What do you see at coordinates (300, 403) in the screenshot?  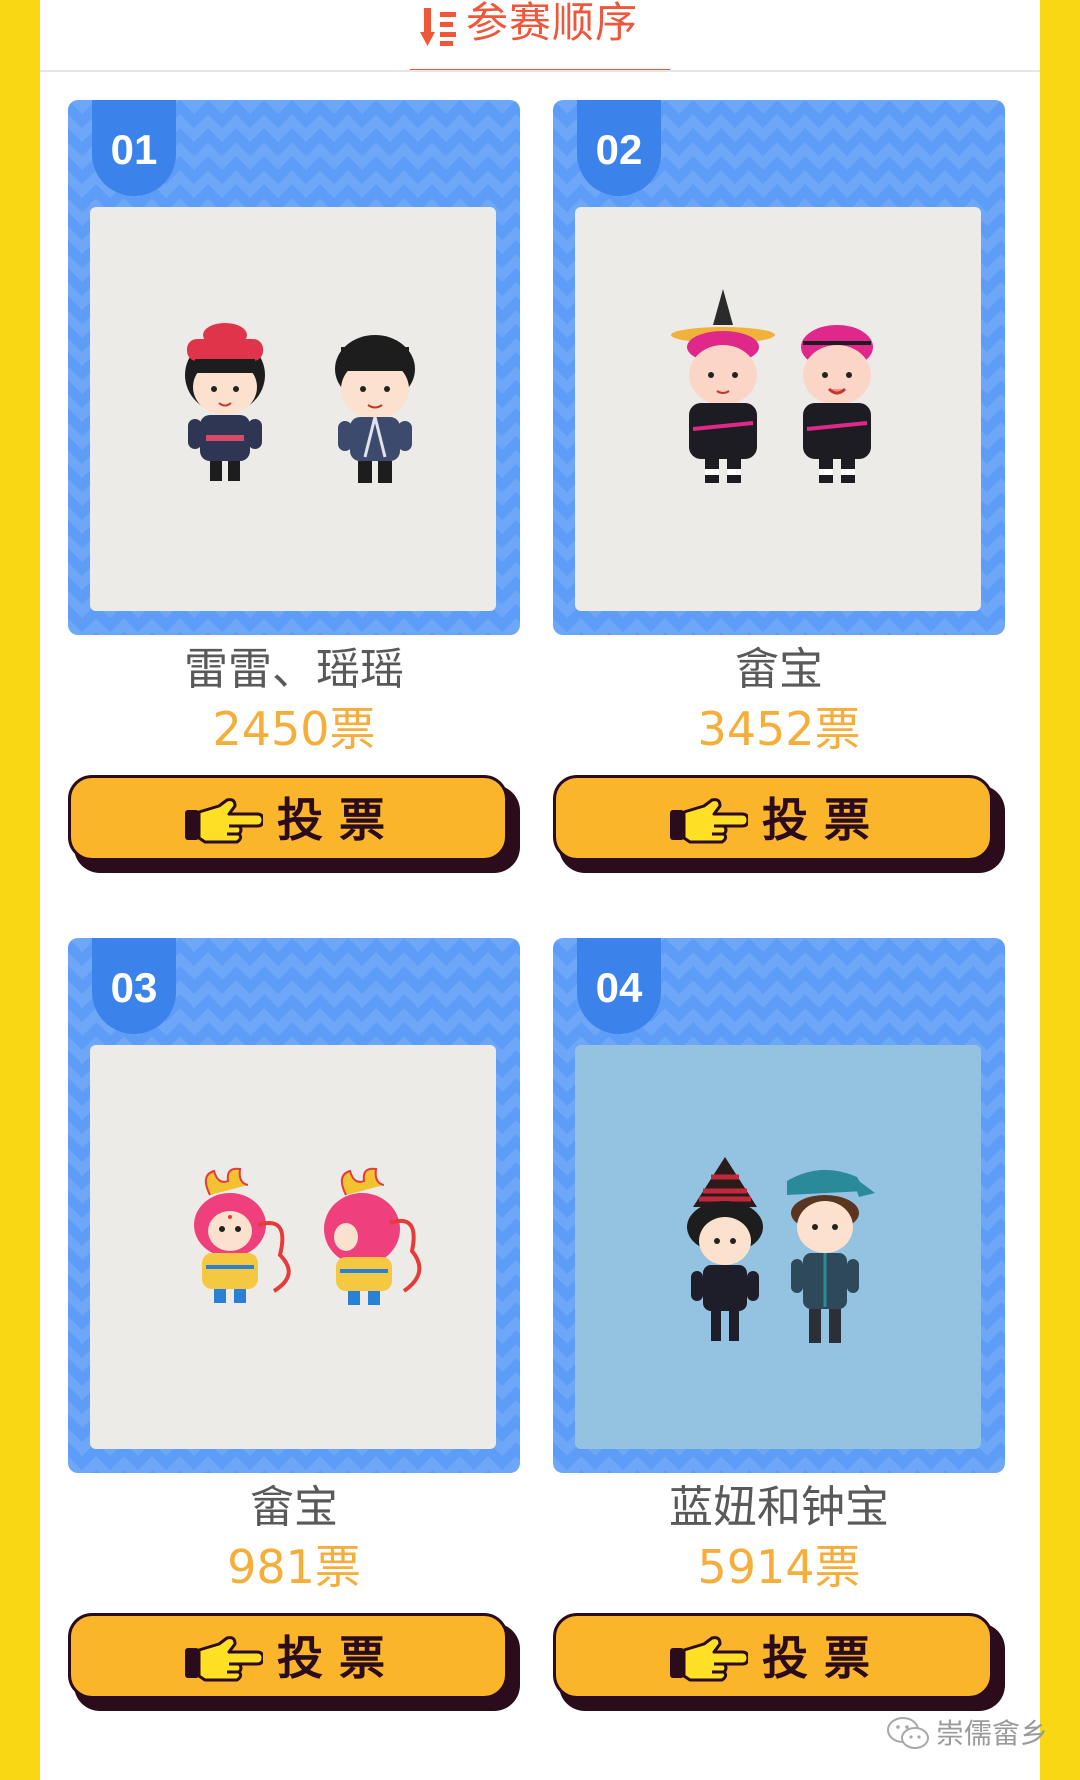 I see `mascot-pair-1-illustration` at bounding box center [300, 403].